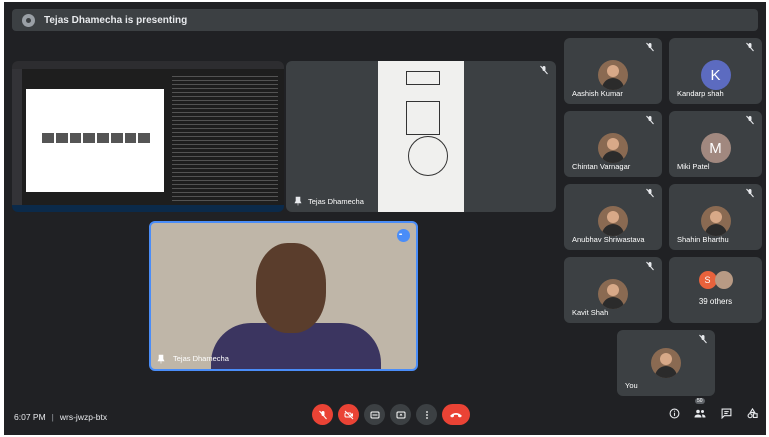 The width and height of the screenshot is (769, 437). Describe the element at coordinates (713, 409) in the screenshot. I see `side-controls: 50` at that location.